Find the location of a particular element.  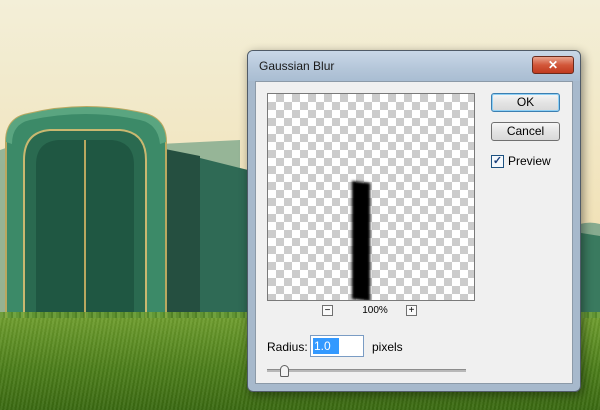

dialog-title: Gaussian Blur is located at coordinates (297, 66).